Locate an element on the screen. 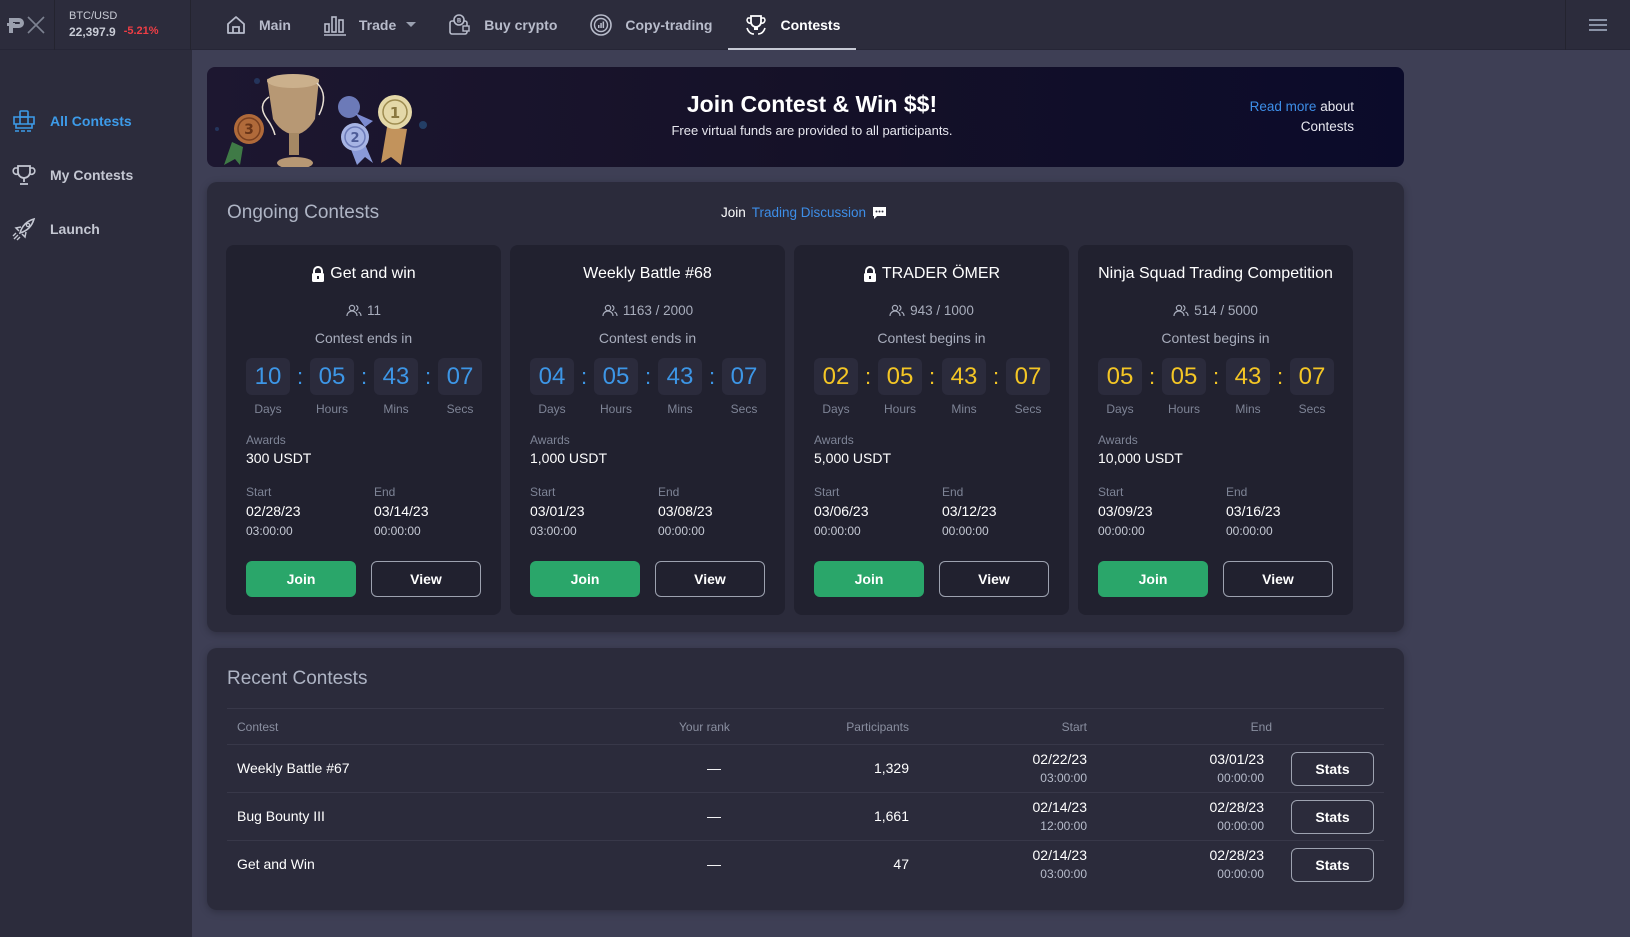  trophy-medals-illustration: 3 2 1 is located at coordinates (321, 120).